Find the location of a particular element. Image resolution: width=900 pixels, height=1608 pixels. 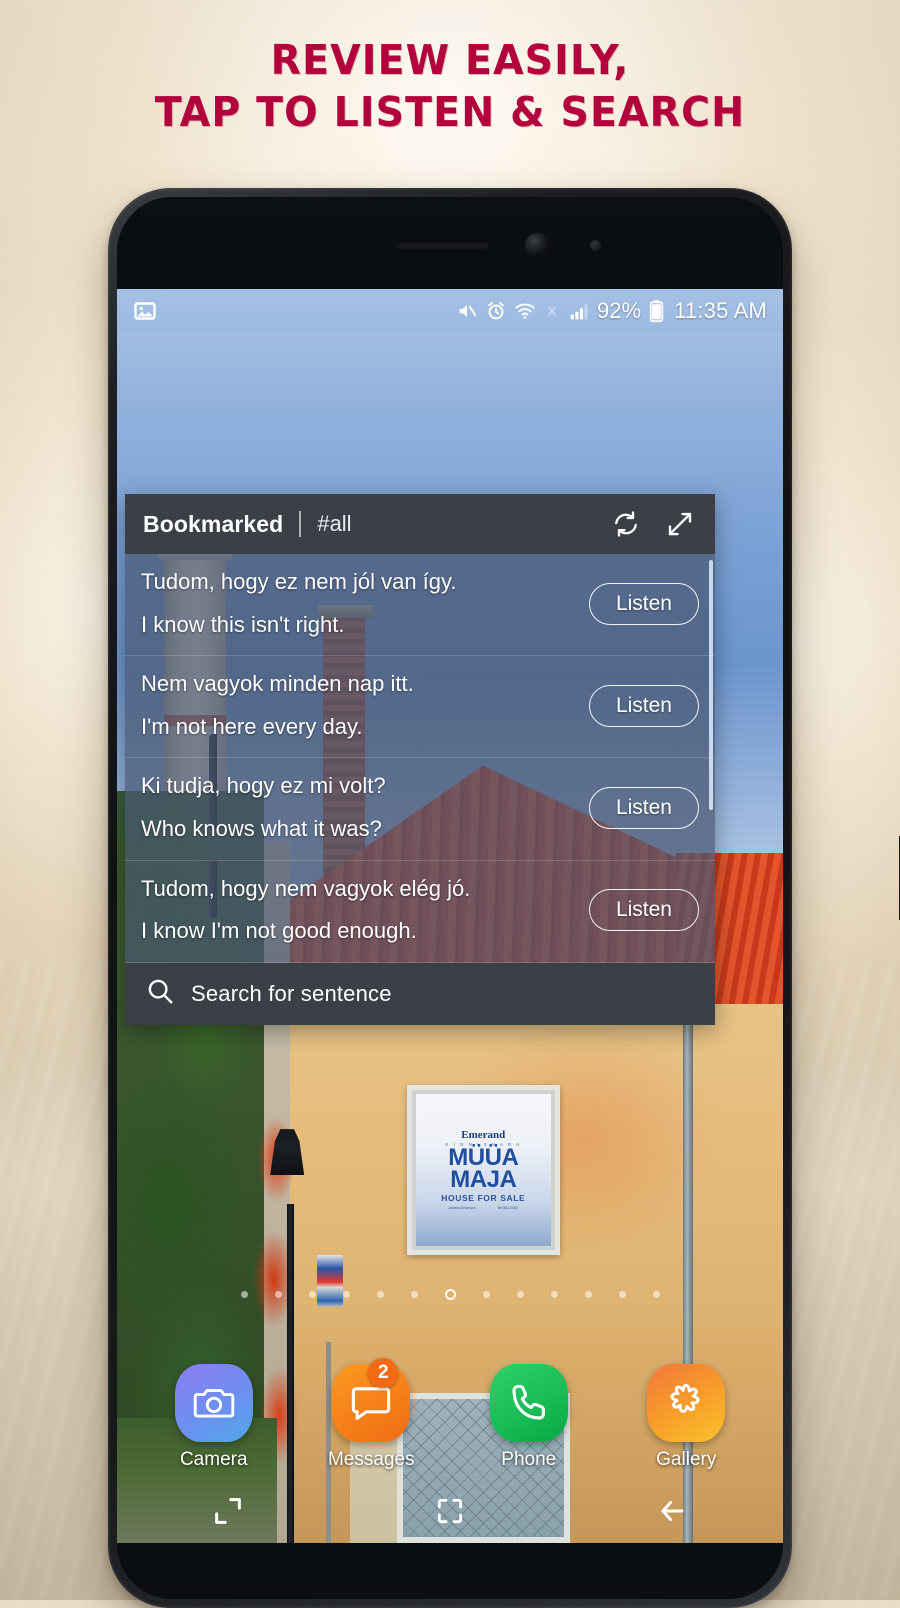

expand-icon is located at coordinates (680, 524).